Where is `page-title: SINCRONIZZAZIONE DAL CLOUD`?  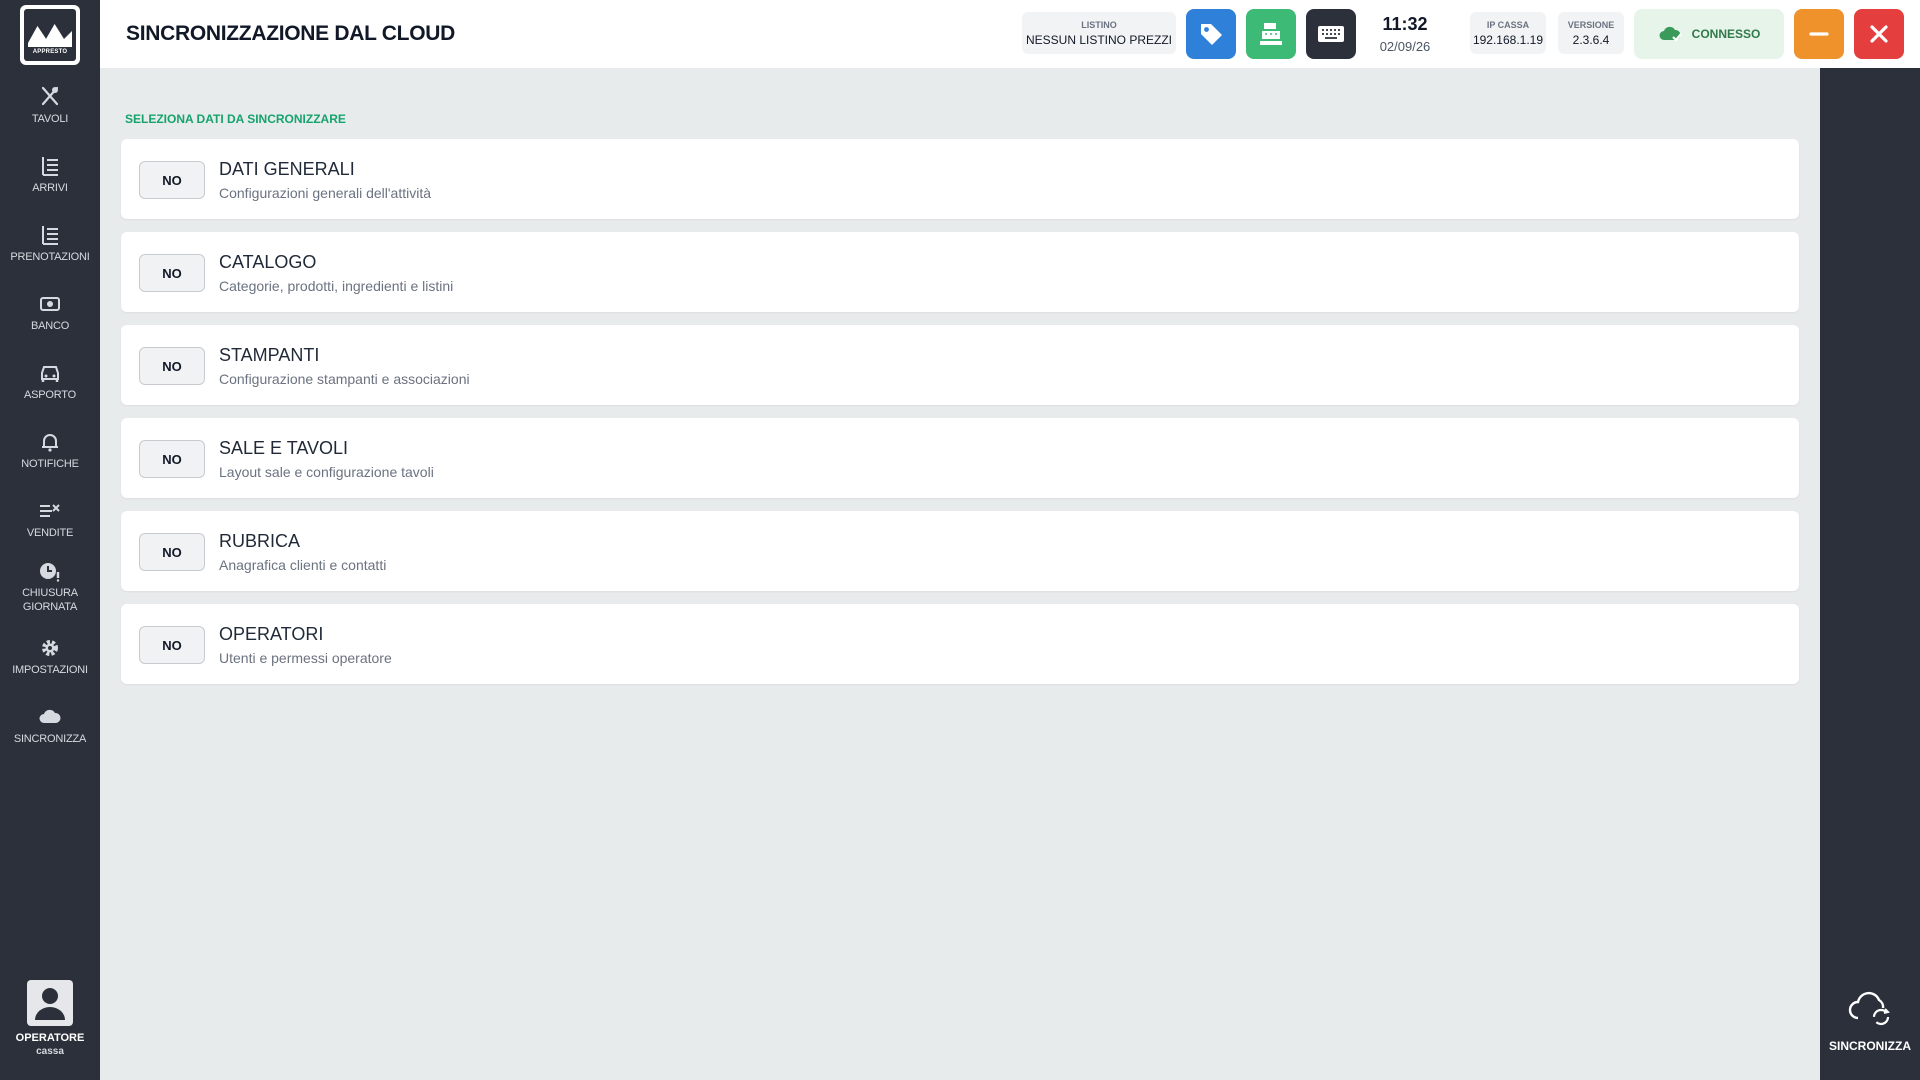 page-title: SINCRONIZZAZIONE DAL CLOUD is located at coordinates (290, 33).